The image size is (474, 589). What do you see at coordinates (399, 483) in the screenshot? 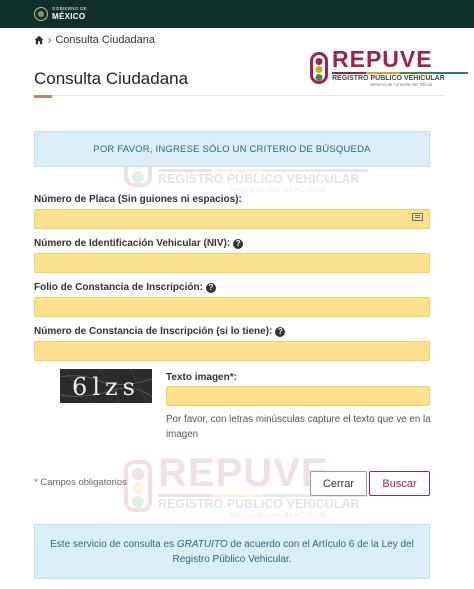
I see `buscar-button: Buscar` at bounding box center [399, 483].